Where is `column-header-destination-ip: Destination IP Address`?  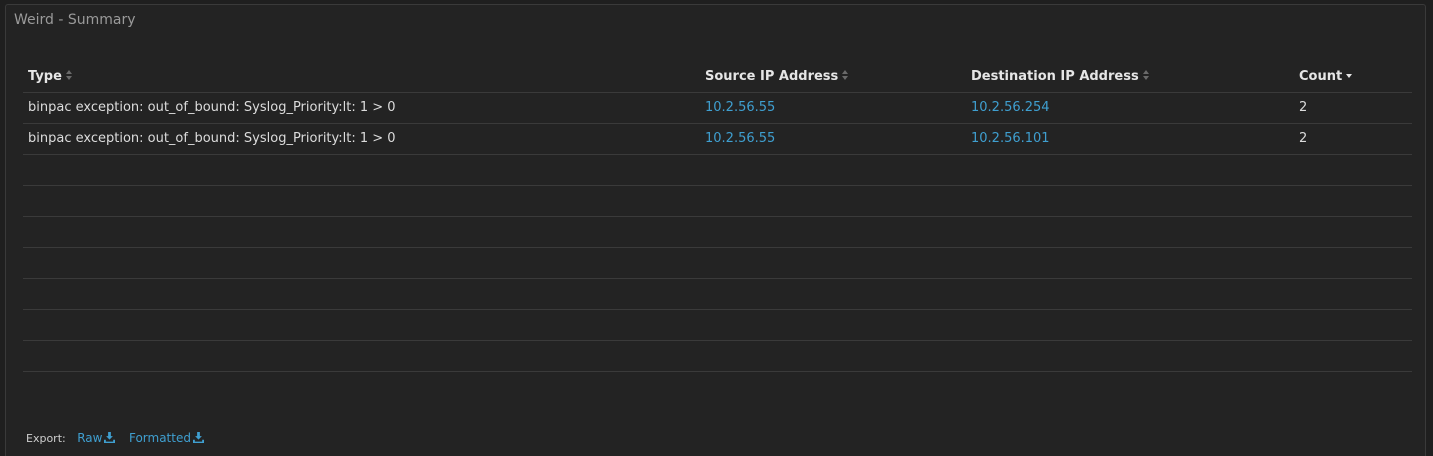
column-header-destination-ip: Destination IP Address is located at coordinates (1060, 77).